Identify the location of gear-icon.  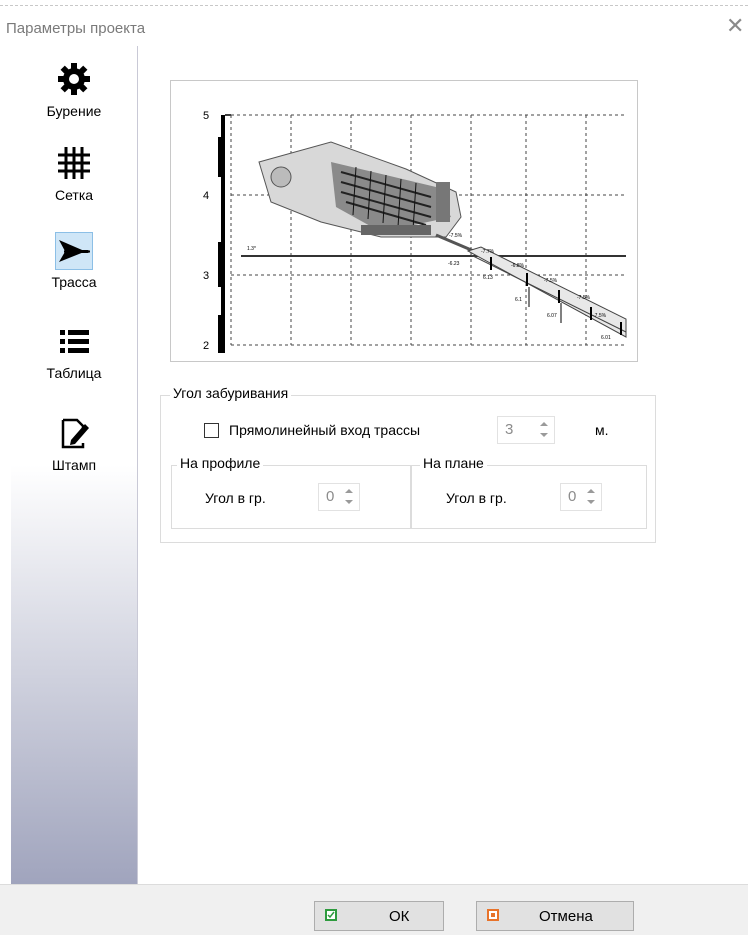
(74, 79).